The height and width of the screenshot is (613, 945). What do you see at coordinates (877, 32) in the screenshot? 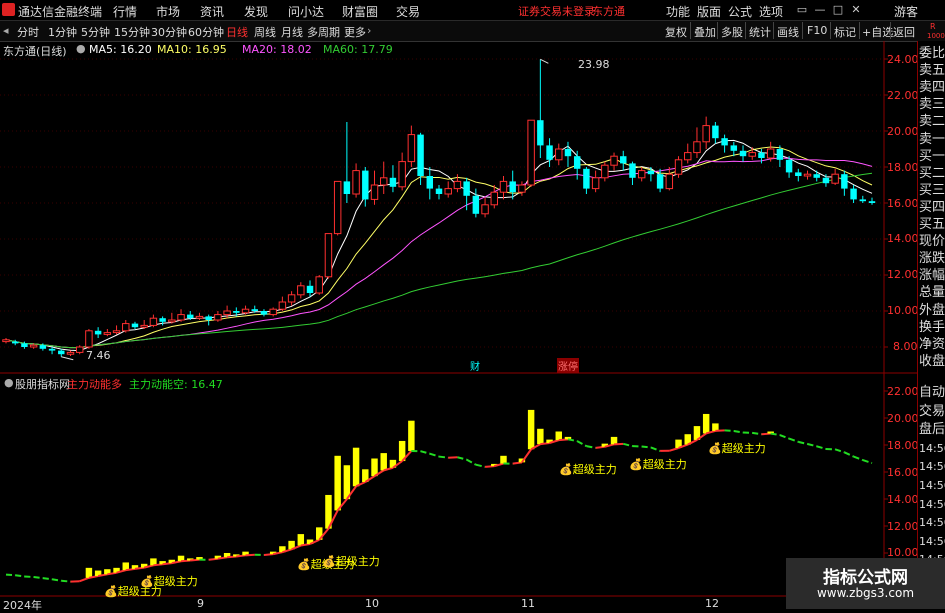
I see `tool-add-watchlist: +自选` at bounding box center [877, 32].